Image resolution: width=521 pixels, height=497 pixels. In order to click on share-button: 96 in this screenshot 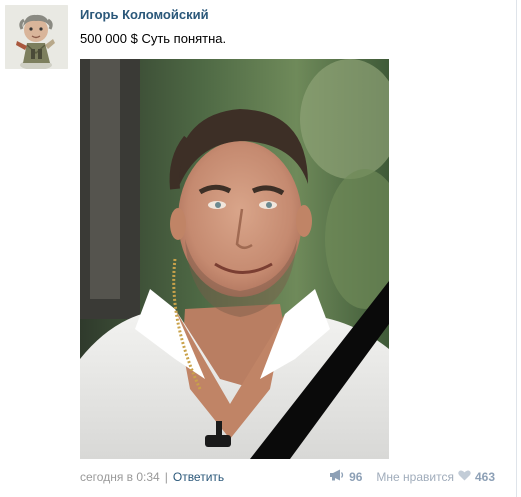, I will do `click(345, 476)`.